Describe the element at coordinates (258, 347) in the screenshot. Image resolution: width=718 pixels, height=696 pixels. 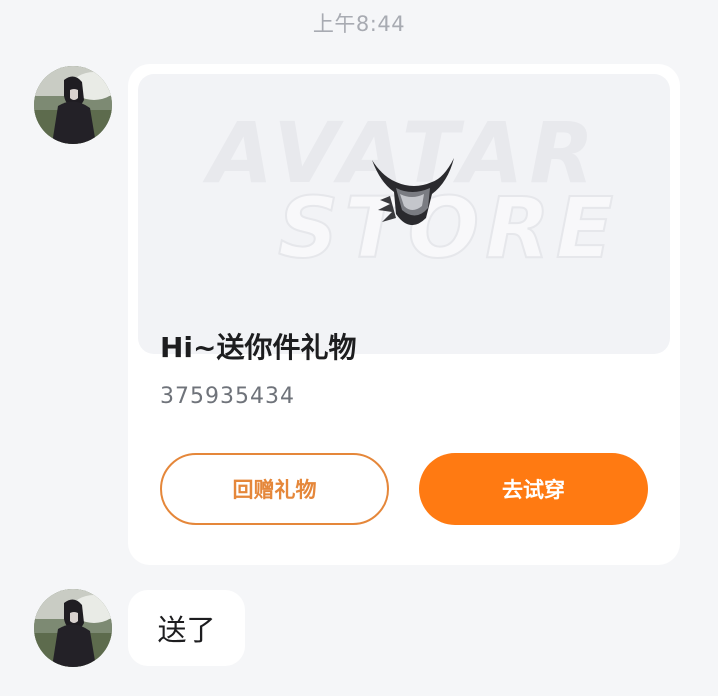
I see `gift-title: Hi~送你件礼物` at that location.